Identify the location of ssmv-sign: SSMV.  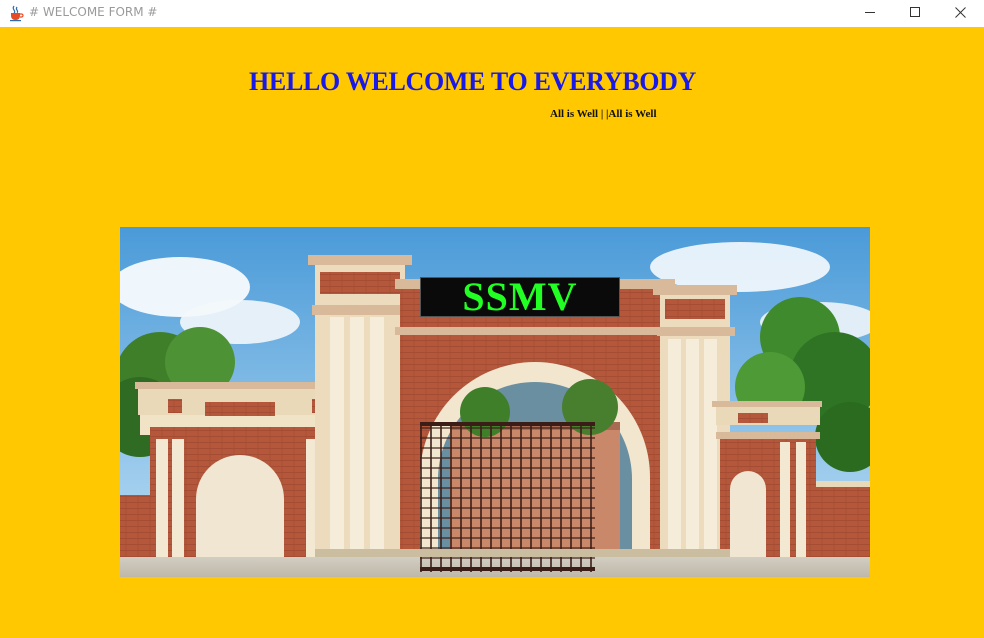
(520, 297).